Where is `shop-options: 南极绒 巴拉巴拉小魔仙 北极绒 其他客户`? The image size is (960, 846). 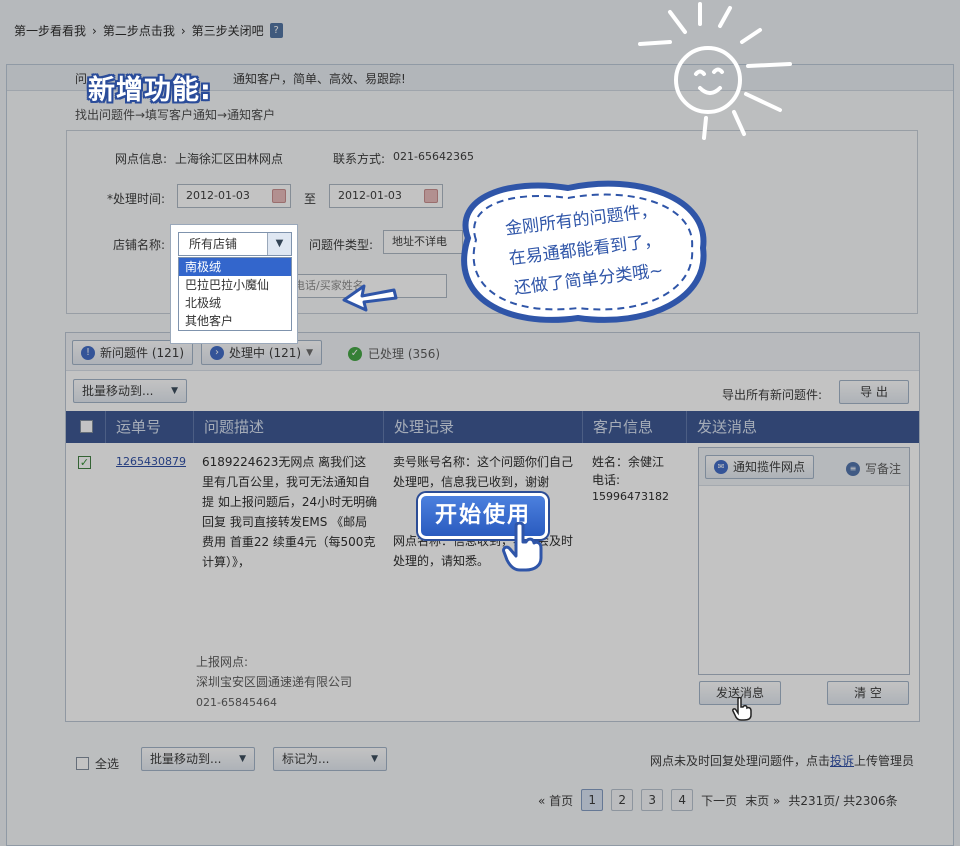
shop-options: 南极绒 巴拉巴拉小魔仙 北极绒 其他客户 is located at coordinates (235, 294).